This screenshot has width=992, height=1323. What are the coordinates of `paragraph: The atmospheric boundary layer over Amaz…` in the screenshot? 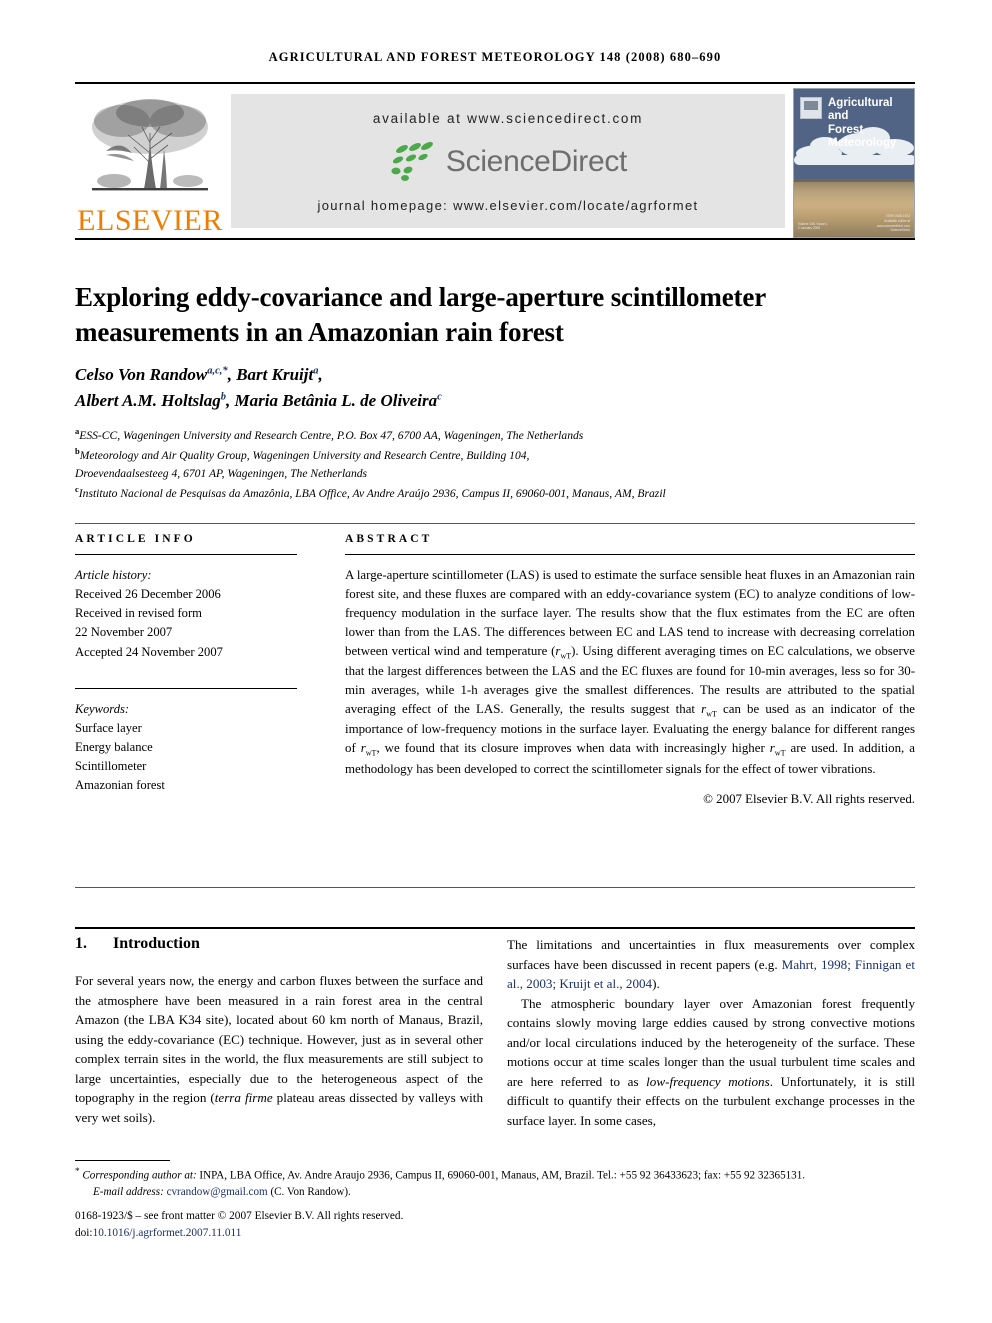 It's located at (711, 1062).